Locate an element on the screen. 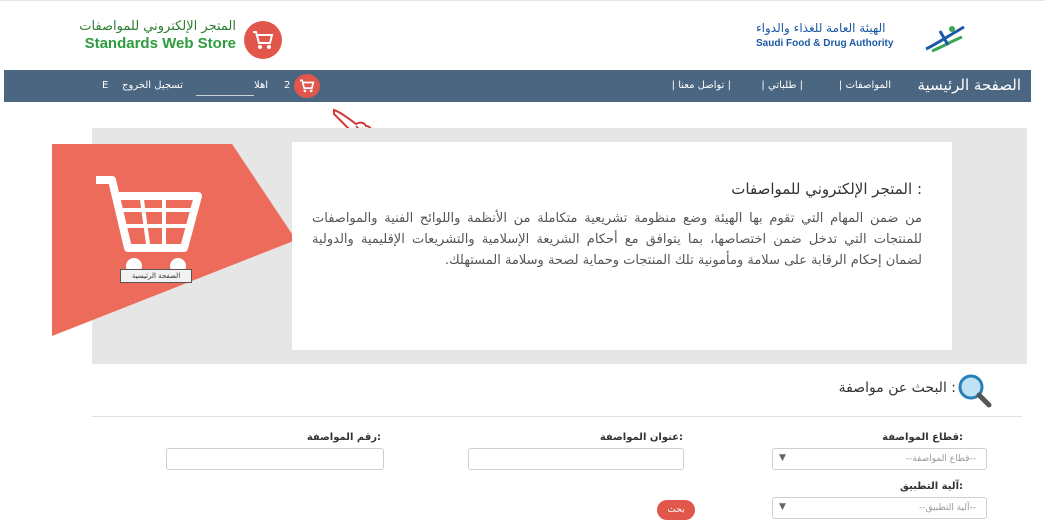 The height and width of the screenshot is (523, 1045). sfda-emblem-icon is located at coordinates (945, 39).